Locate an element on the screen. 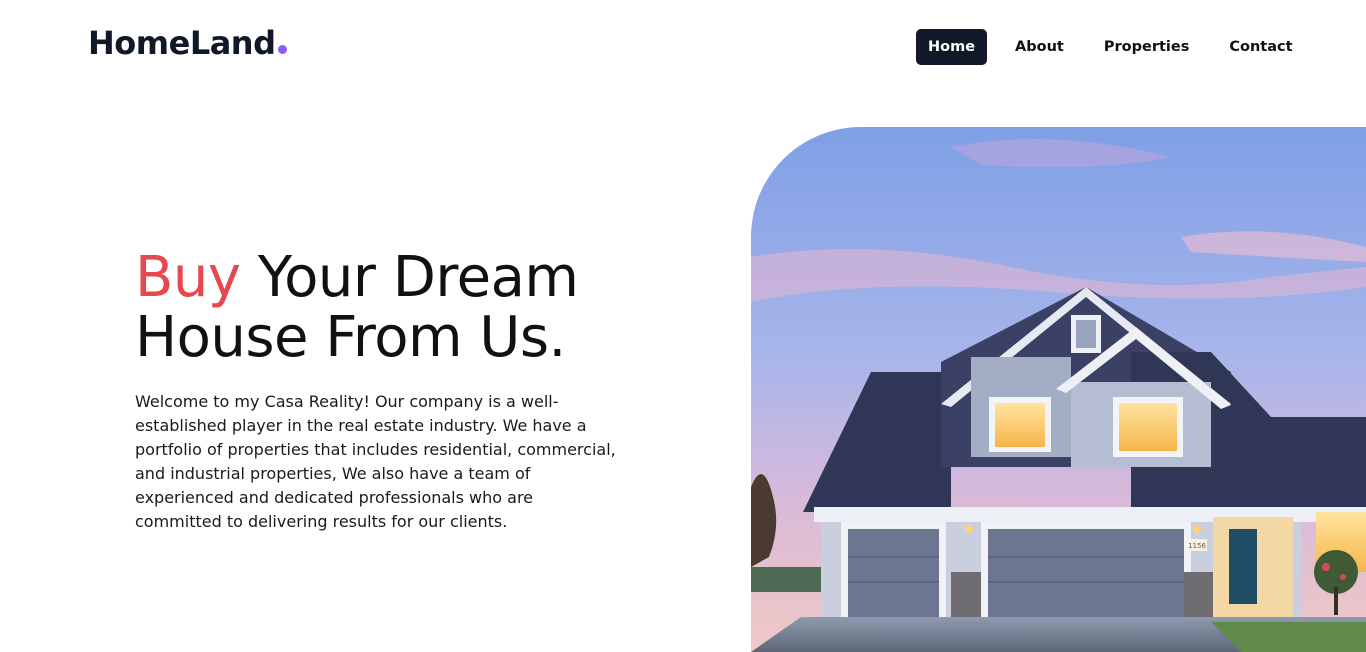 This screenshot has height=652, width=1366. nav-item-properties: Properties is located at coordinates (1146, 47).